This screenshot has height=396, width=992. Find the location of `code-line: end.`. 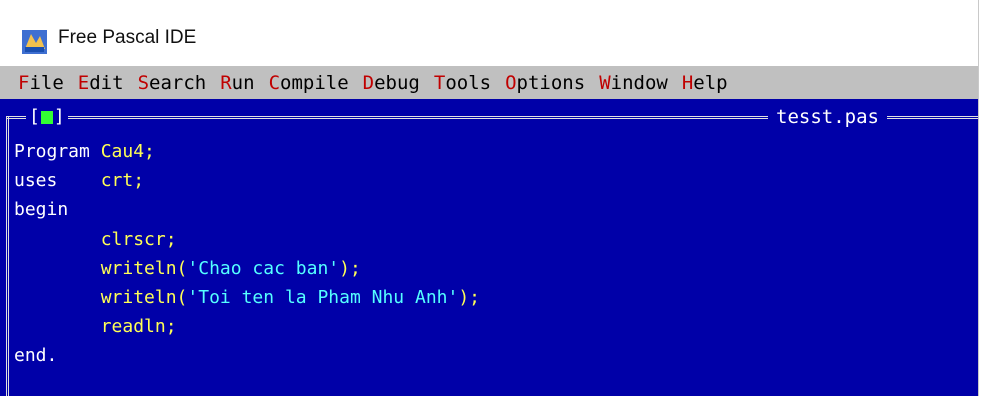

code-line: end. is located at coordinates (36, 356).